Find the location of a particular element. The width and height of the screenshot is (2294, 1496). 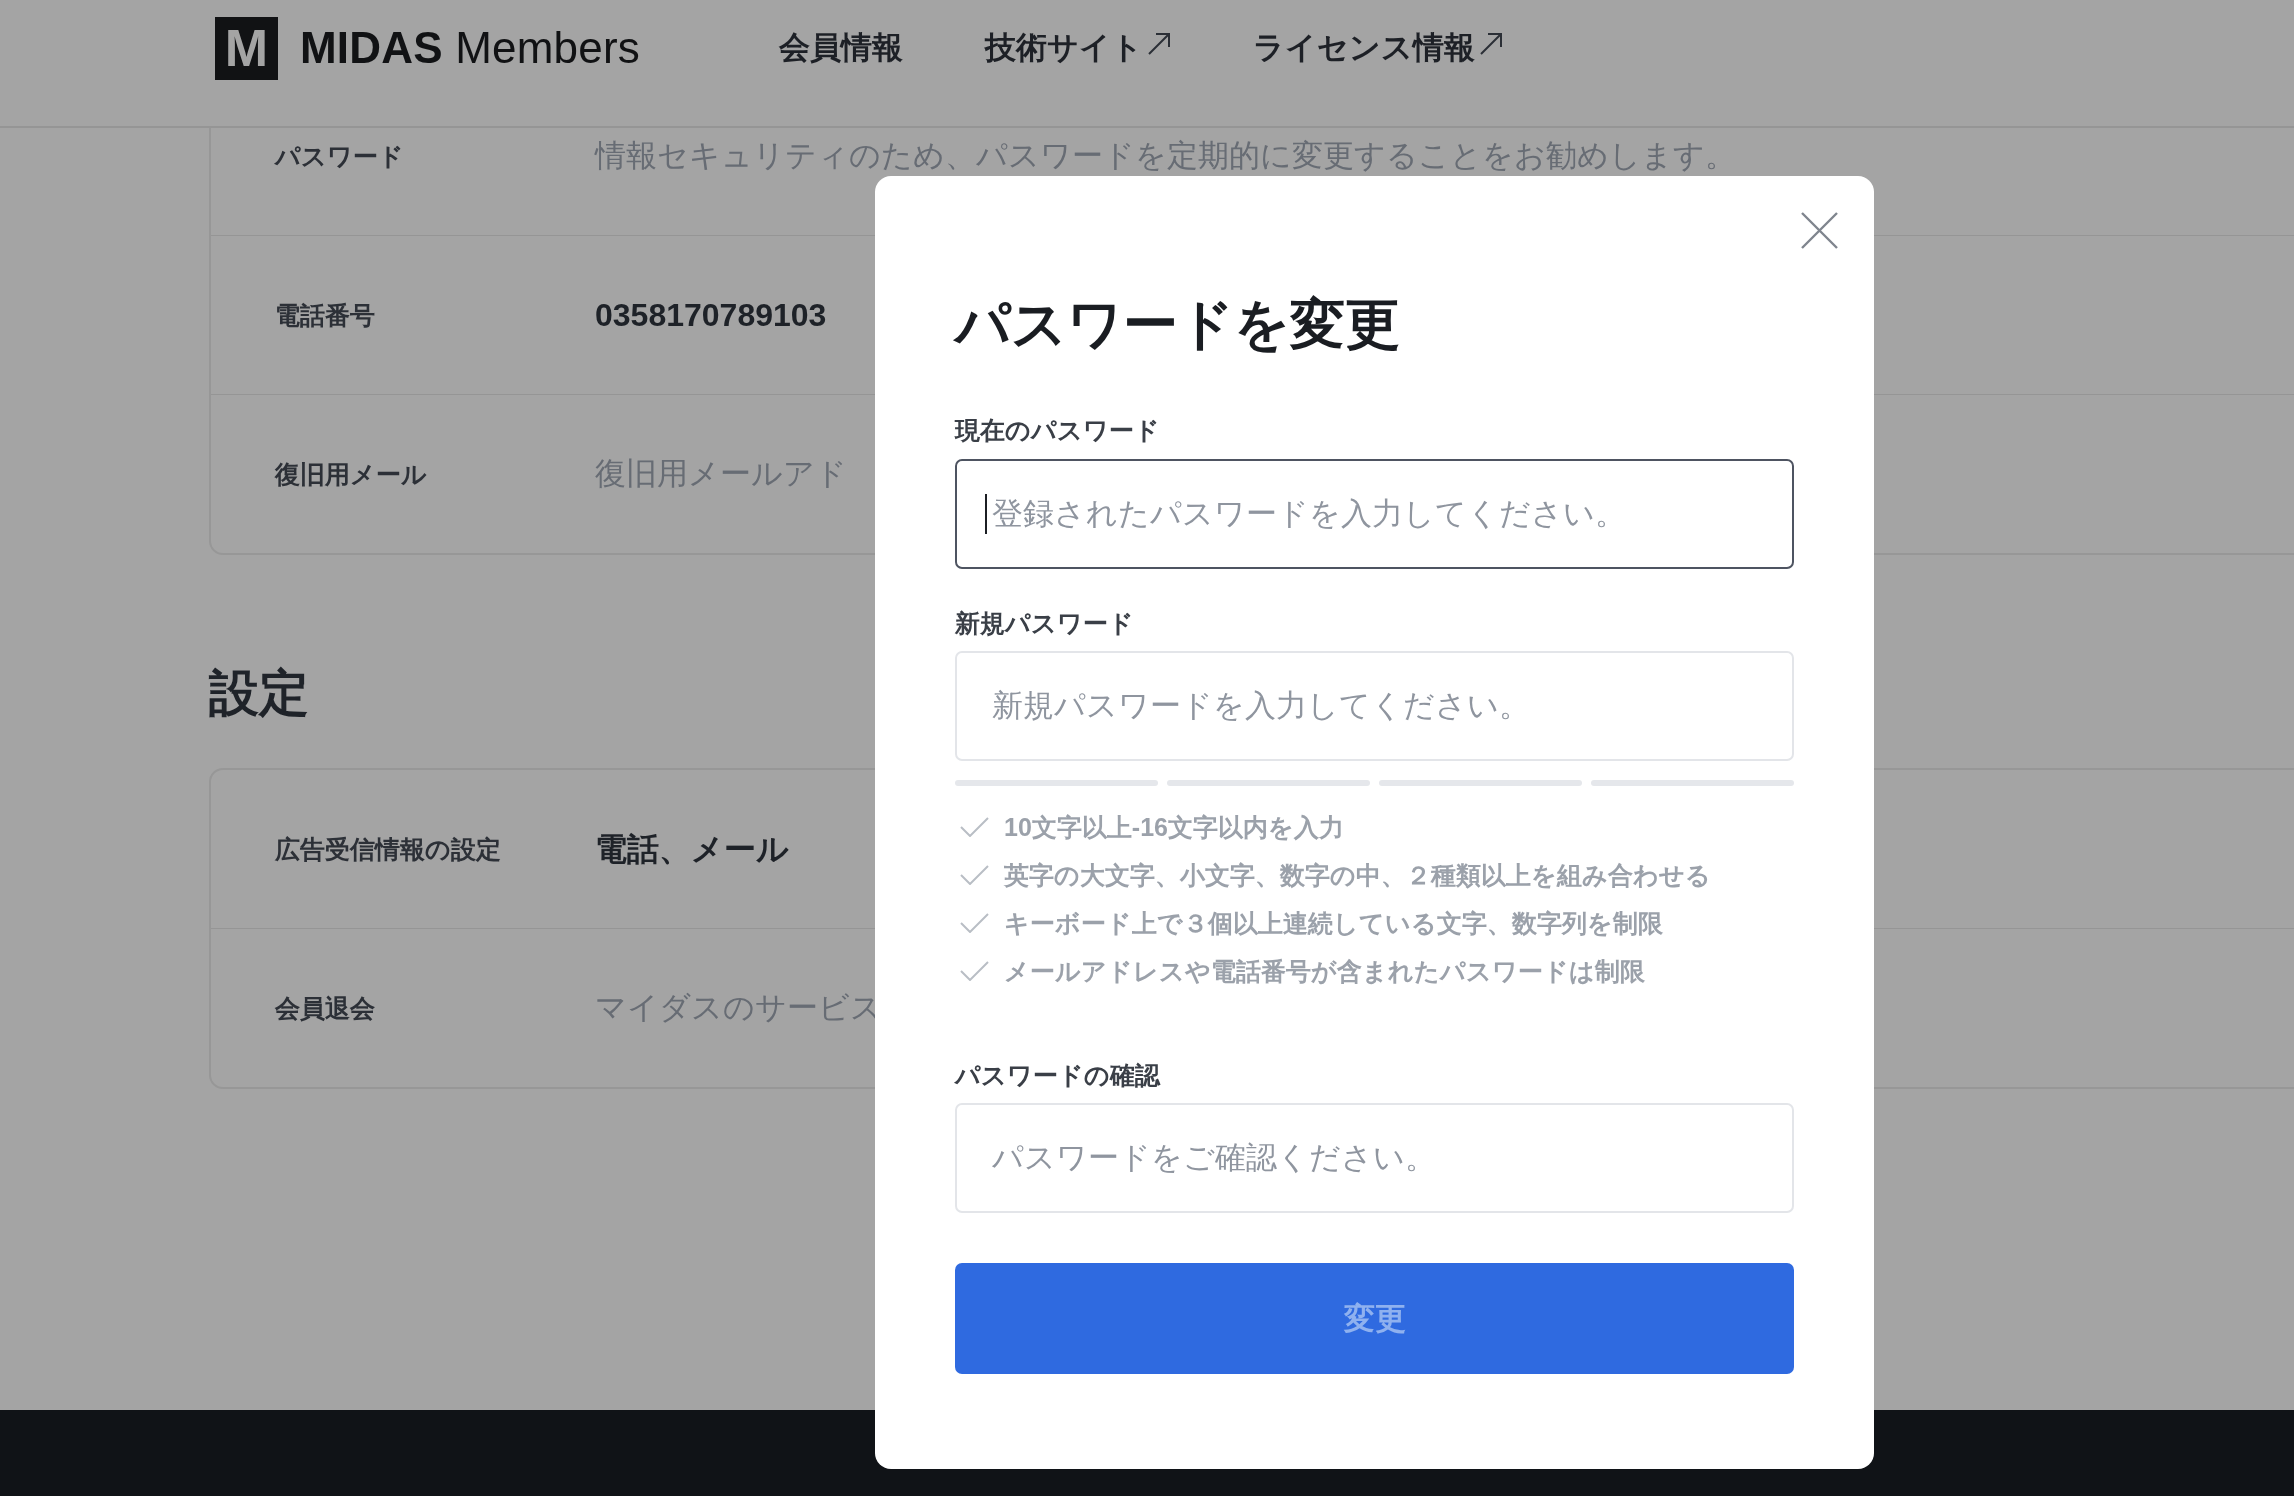

close-button is located at coordinates (1819, 230).